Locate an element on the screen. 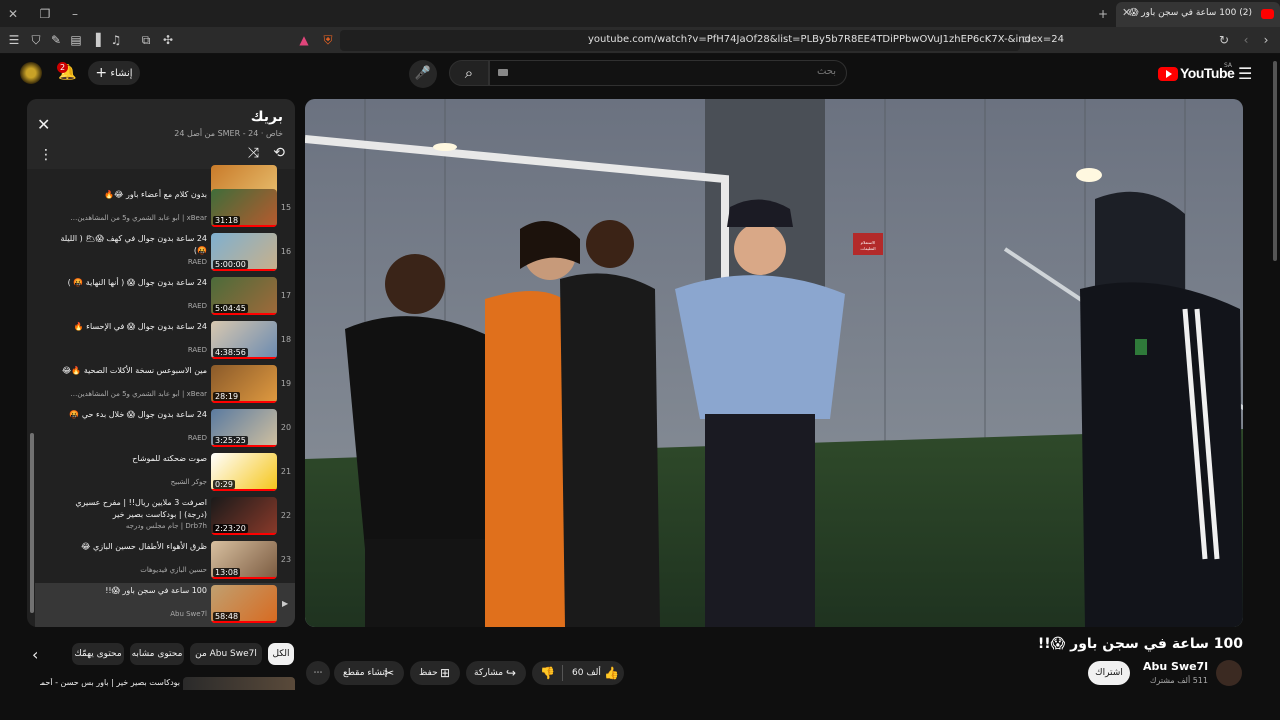 The width and height of the screenshot is (1280, 720). more-options-icon: ⋮ is located at coordinates (46, 155).